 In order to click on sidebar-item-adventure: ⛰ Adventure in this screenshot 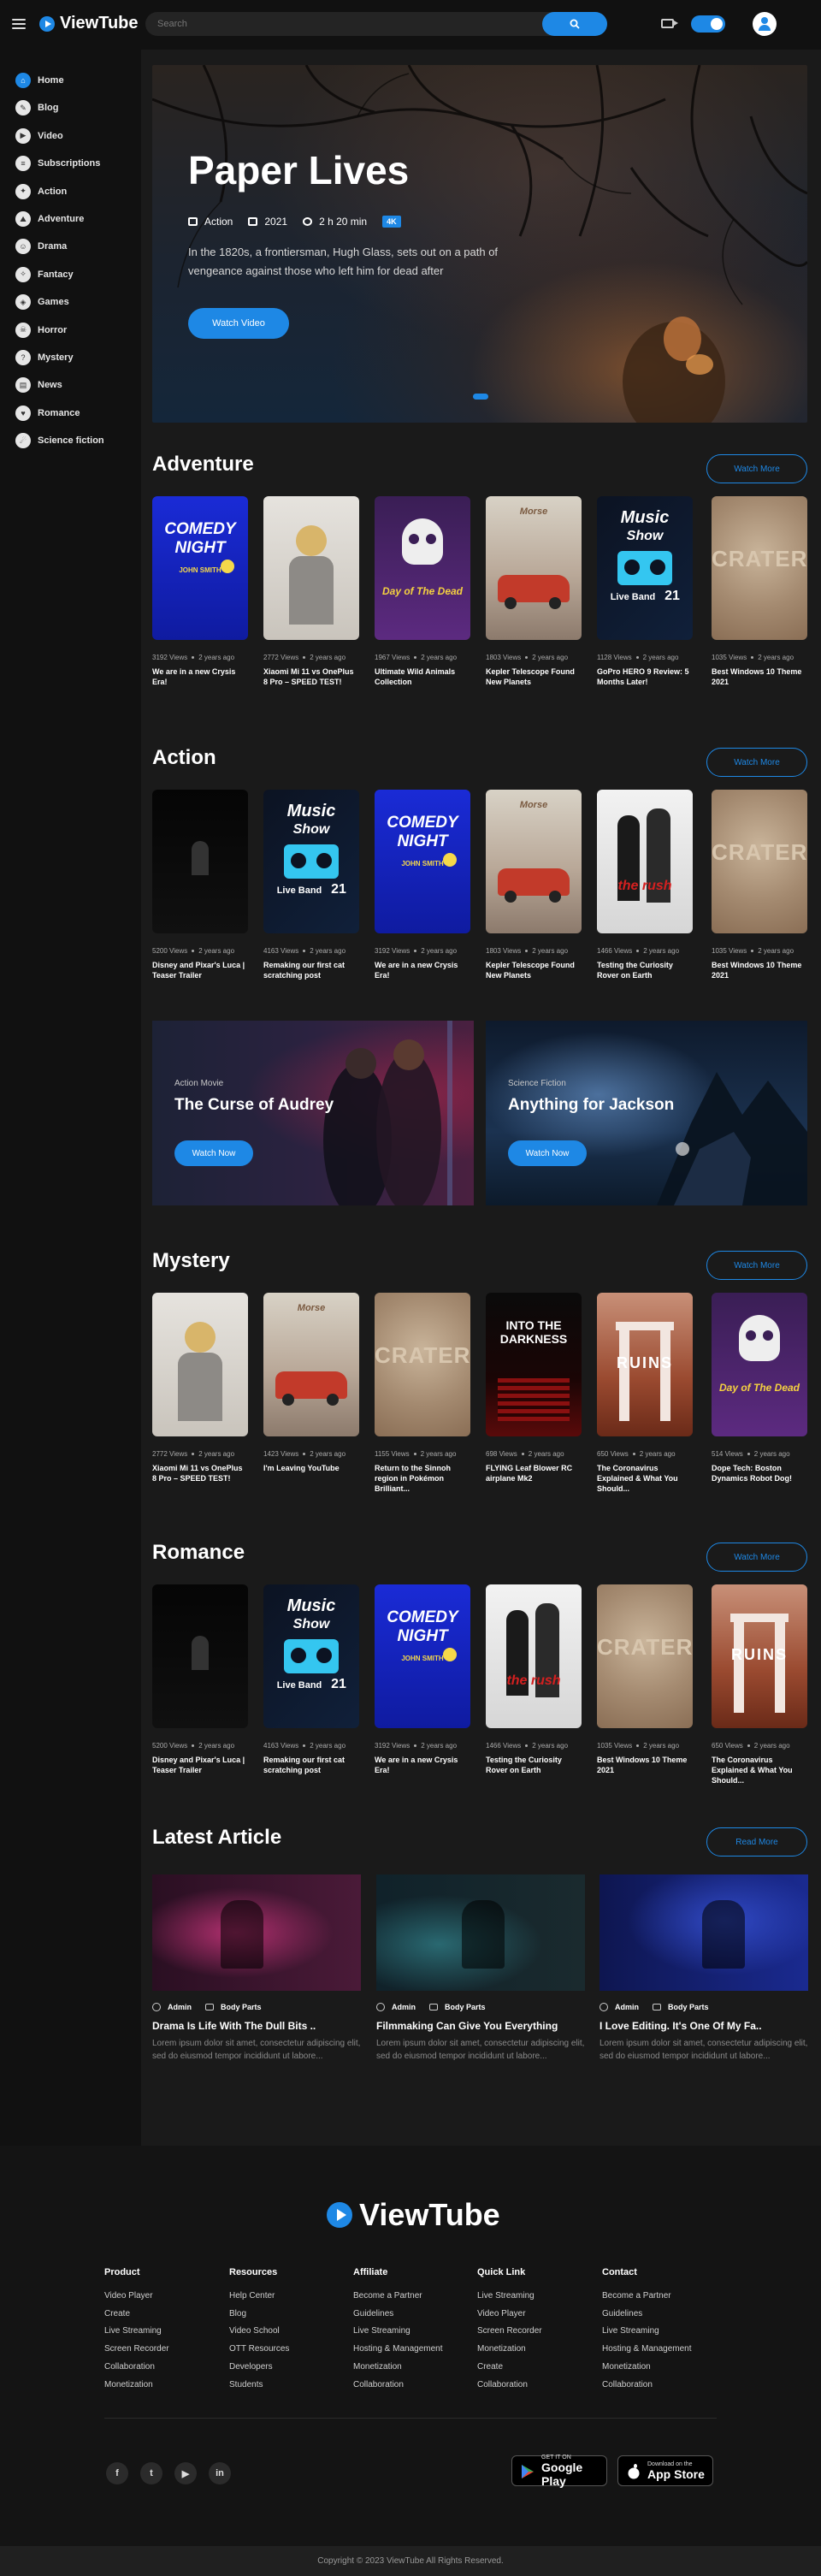, I will do `click(49, 219)`.